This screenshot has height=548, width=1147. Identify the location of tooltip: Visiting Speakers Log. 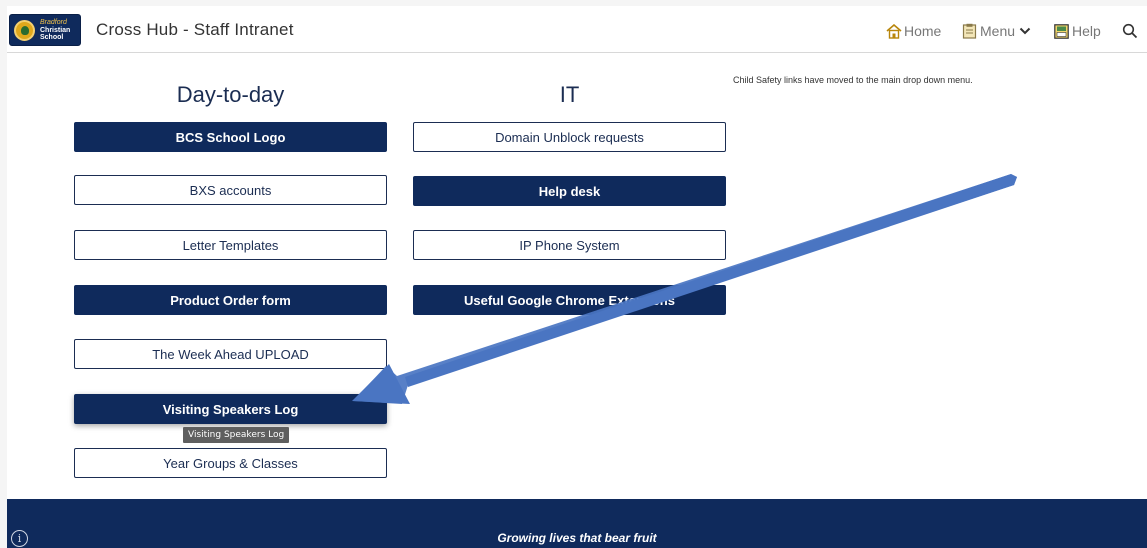
(236, 435).